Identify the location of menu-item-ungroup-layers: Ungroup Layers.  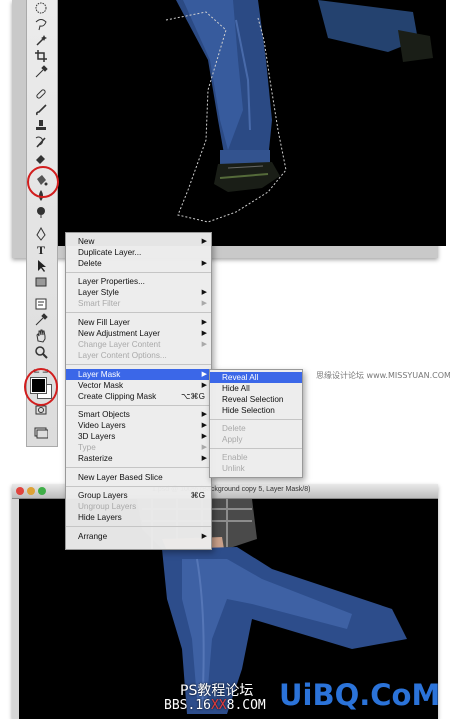
(107, 506).